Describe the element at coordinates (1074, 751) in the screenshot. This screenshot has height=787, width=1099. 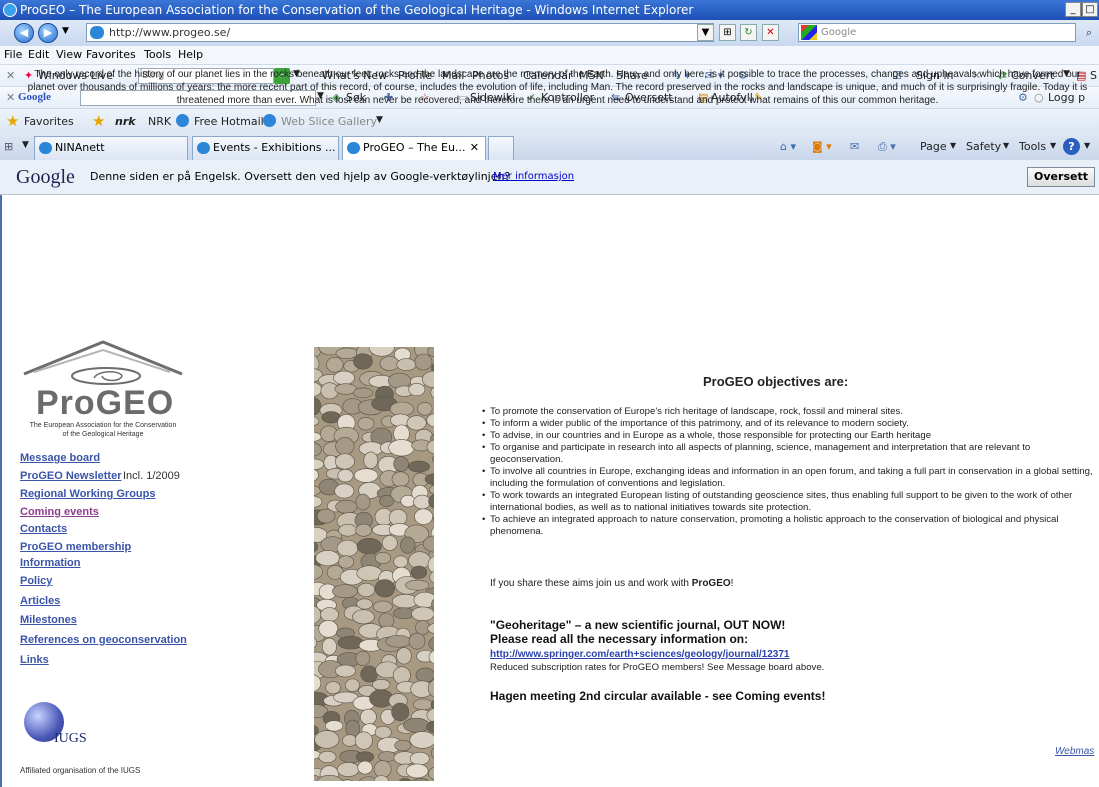
I see `webmaster-link: Webmas` at that location.